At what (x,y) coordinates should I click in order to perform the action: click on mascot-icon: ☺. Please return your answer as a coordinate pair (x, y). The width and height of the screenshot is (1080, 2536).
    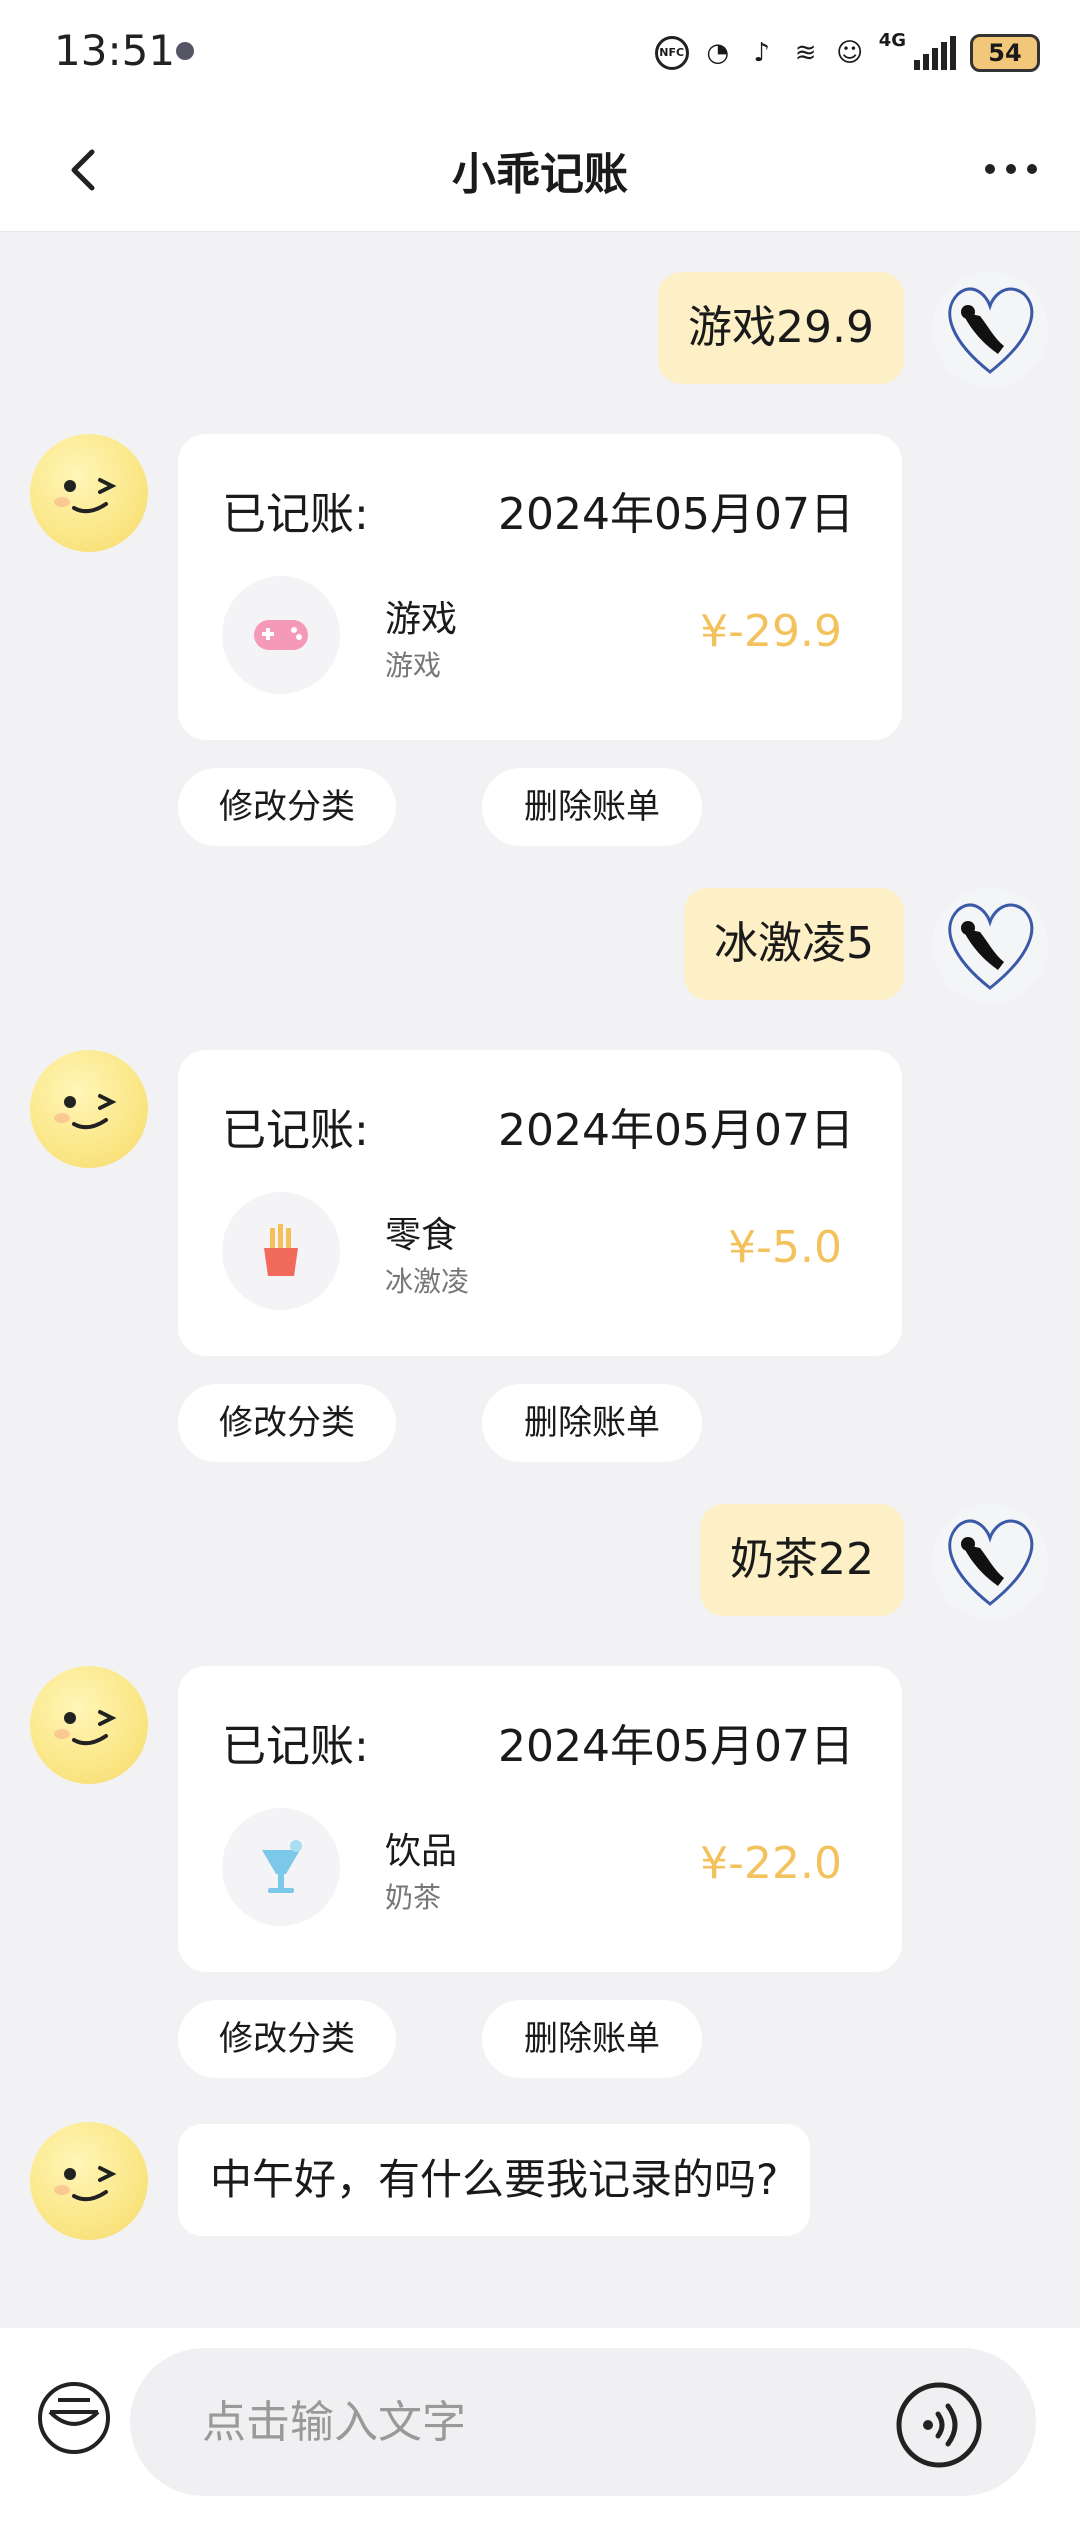
    Looking at the image, I should click on (850, 53).